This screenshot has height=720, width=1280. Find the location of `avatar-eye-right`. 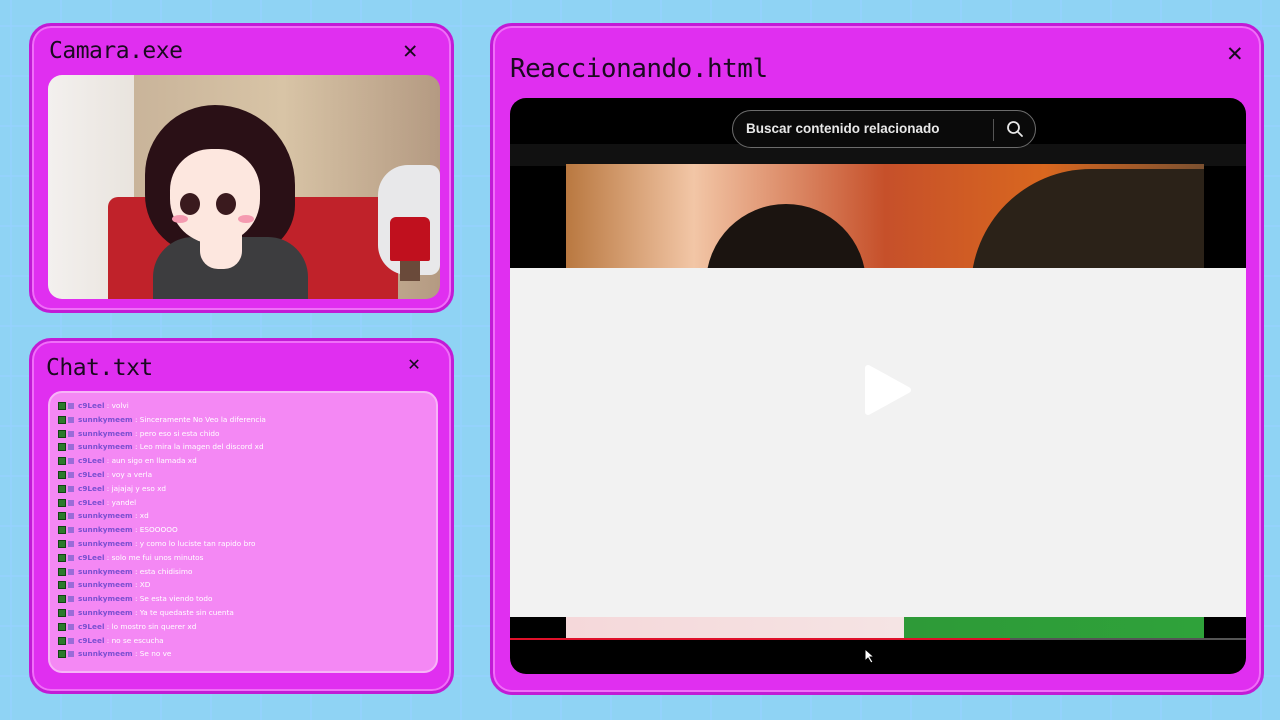

avatar-eye-right is located at coordinates (226, 204).